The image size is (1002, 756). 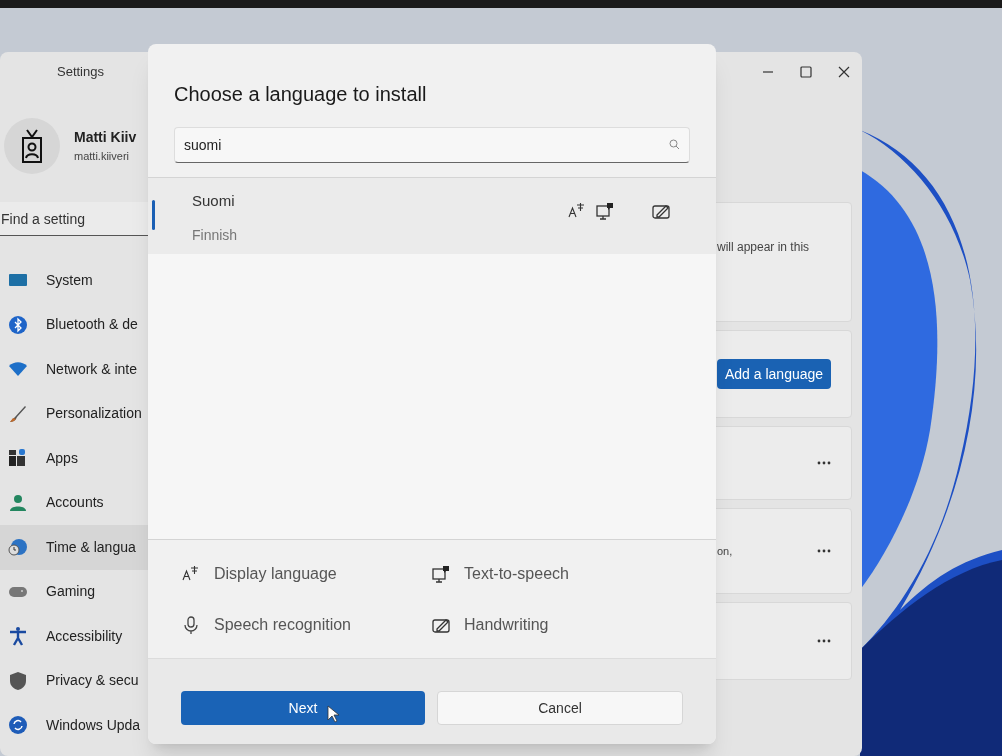 I want to click on legend-label: Text-to-speech, so click(x=516, y=573).